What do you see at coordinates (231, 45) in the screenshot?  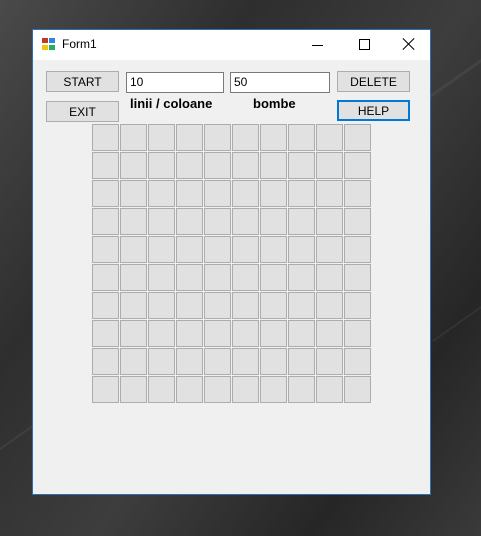 I see `title-bar: Form1` at bounding box center [231, 45].